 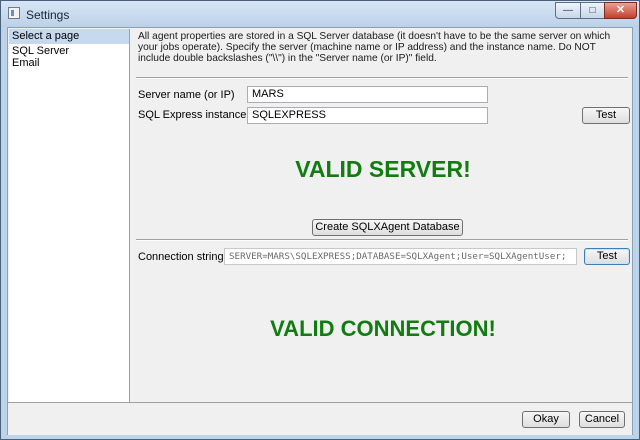 What do you see at coordinates (607, 256) in the screenshot?
I see `test-connection-button: Test` at bounding box center [607, 256].